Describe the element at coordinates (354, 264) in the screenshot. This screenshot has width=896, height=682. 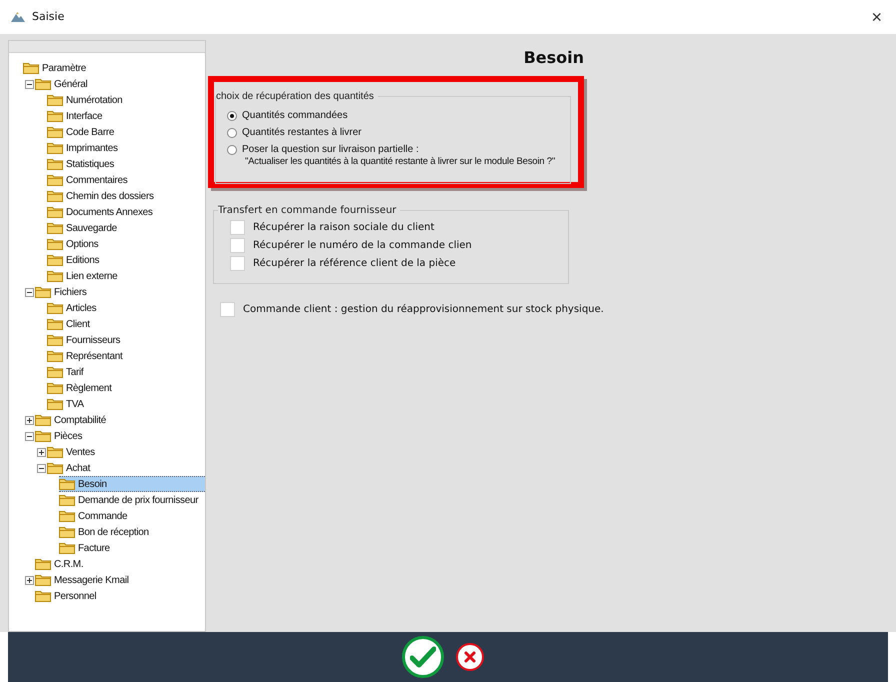
I see `checkbox-label: Récupérer la référence client de la pièce` at that location.